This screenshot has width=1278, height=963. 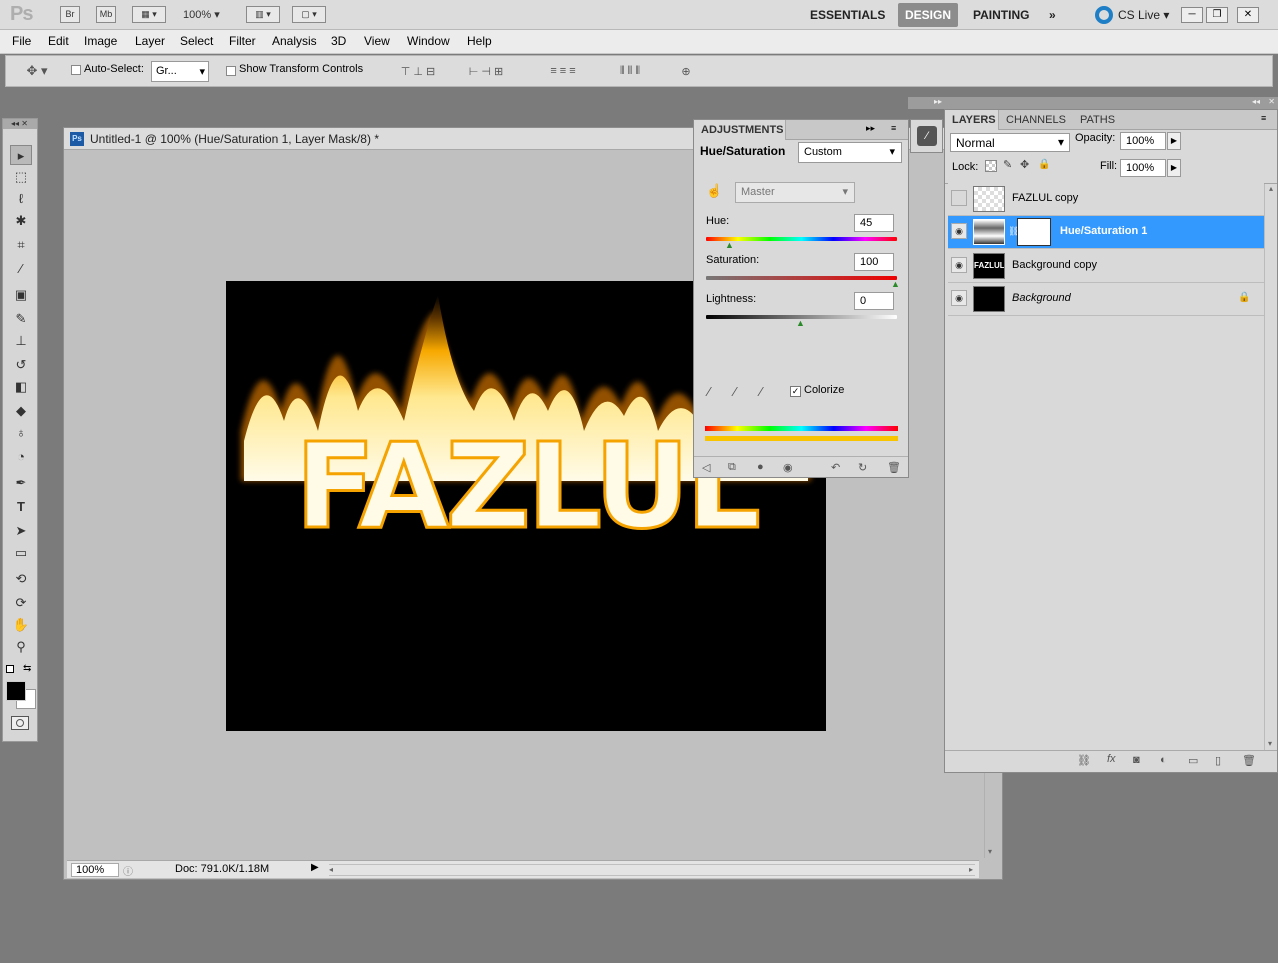 What do you see at coordinates (874, 301) in the screenshot?
I see `lightness-input: 0` at bounding box center [874, 301].